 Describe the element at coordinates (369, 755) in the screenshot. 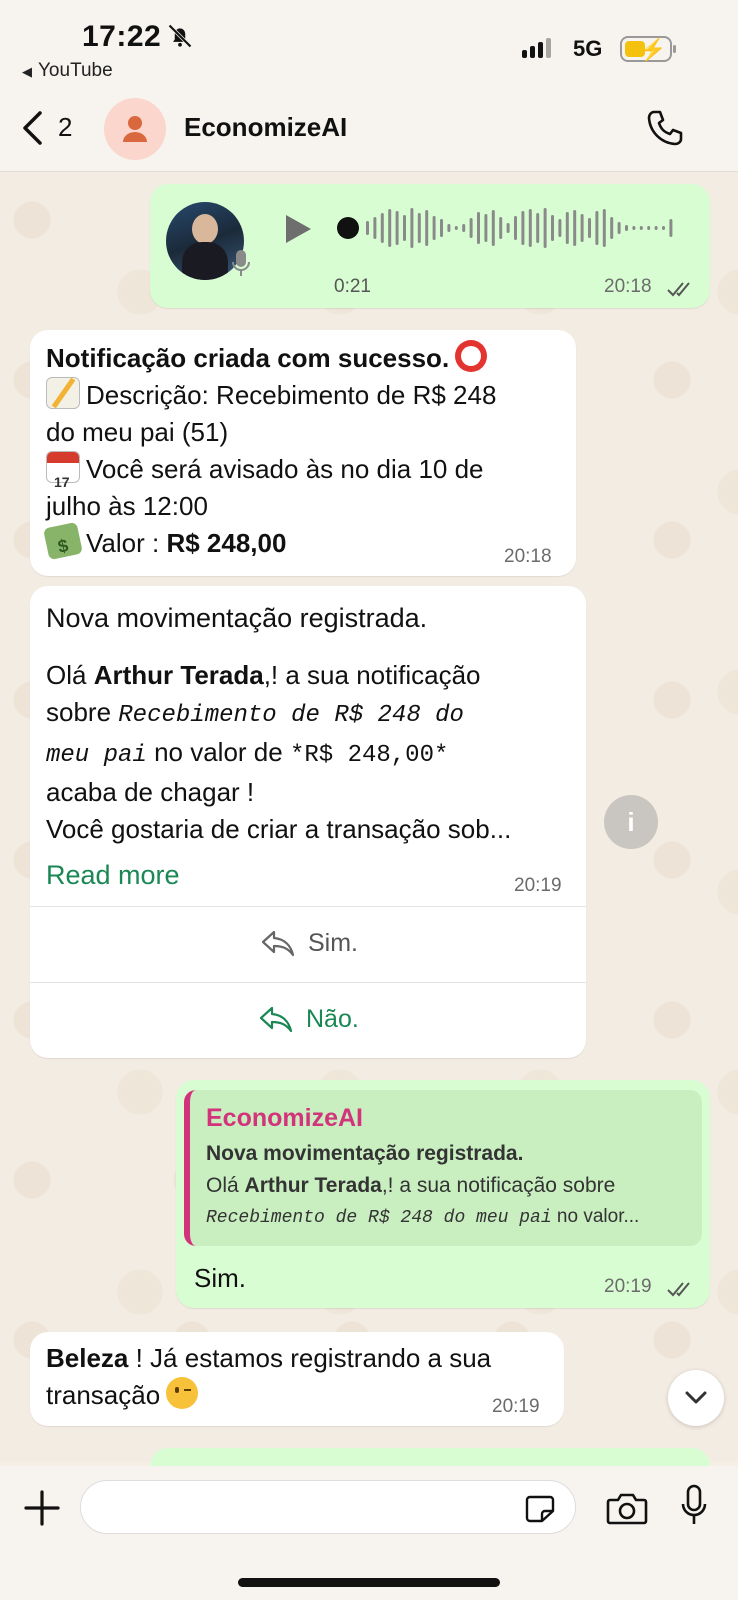

I see `movement-value-mono: *R$ 248,00*` at that location.